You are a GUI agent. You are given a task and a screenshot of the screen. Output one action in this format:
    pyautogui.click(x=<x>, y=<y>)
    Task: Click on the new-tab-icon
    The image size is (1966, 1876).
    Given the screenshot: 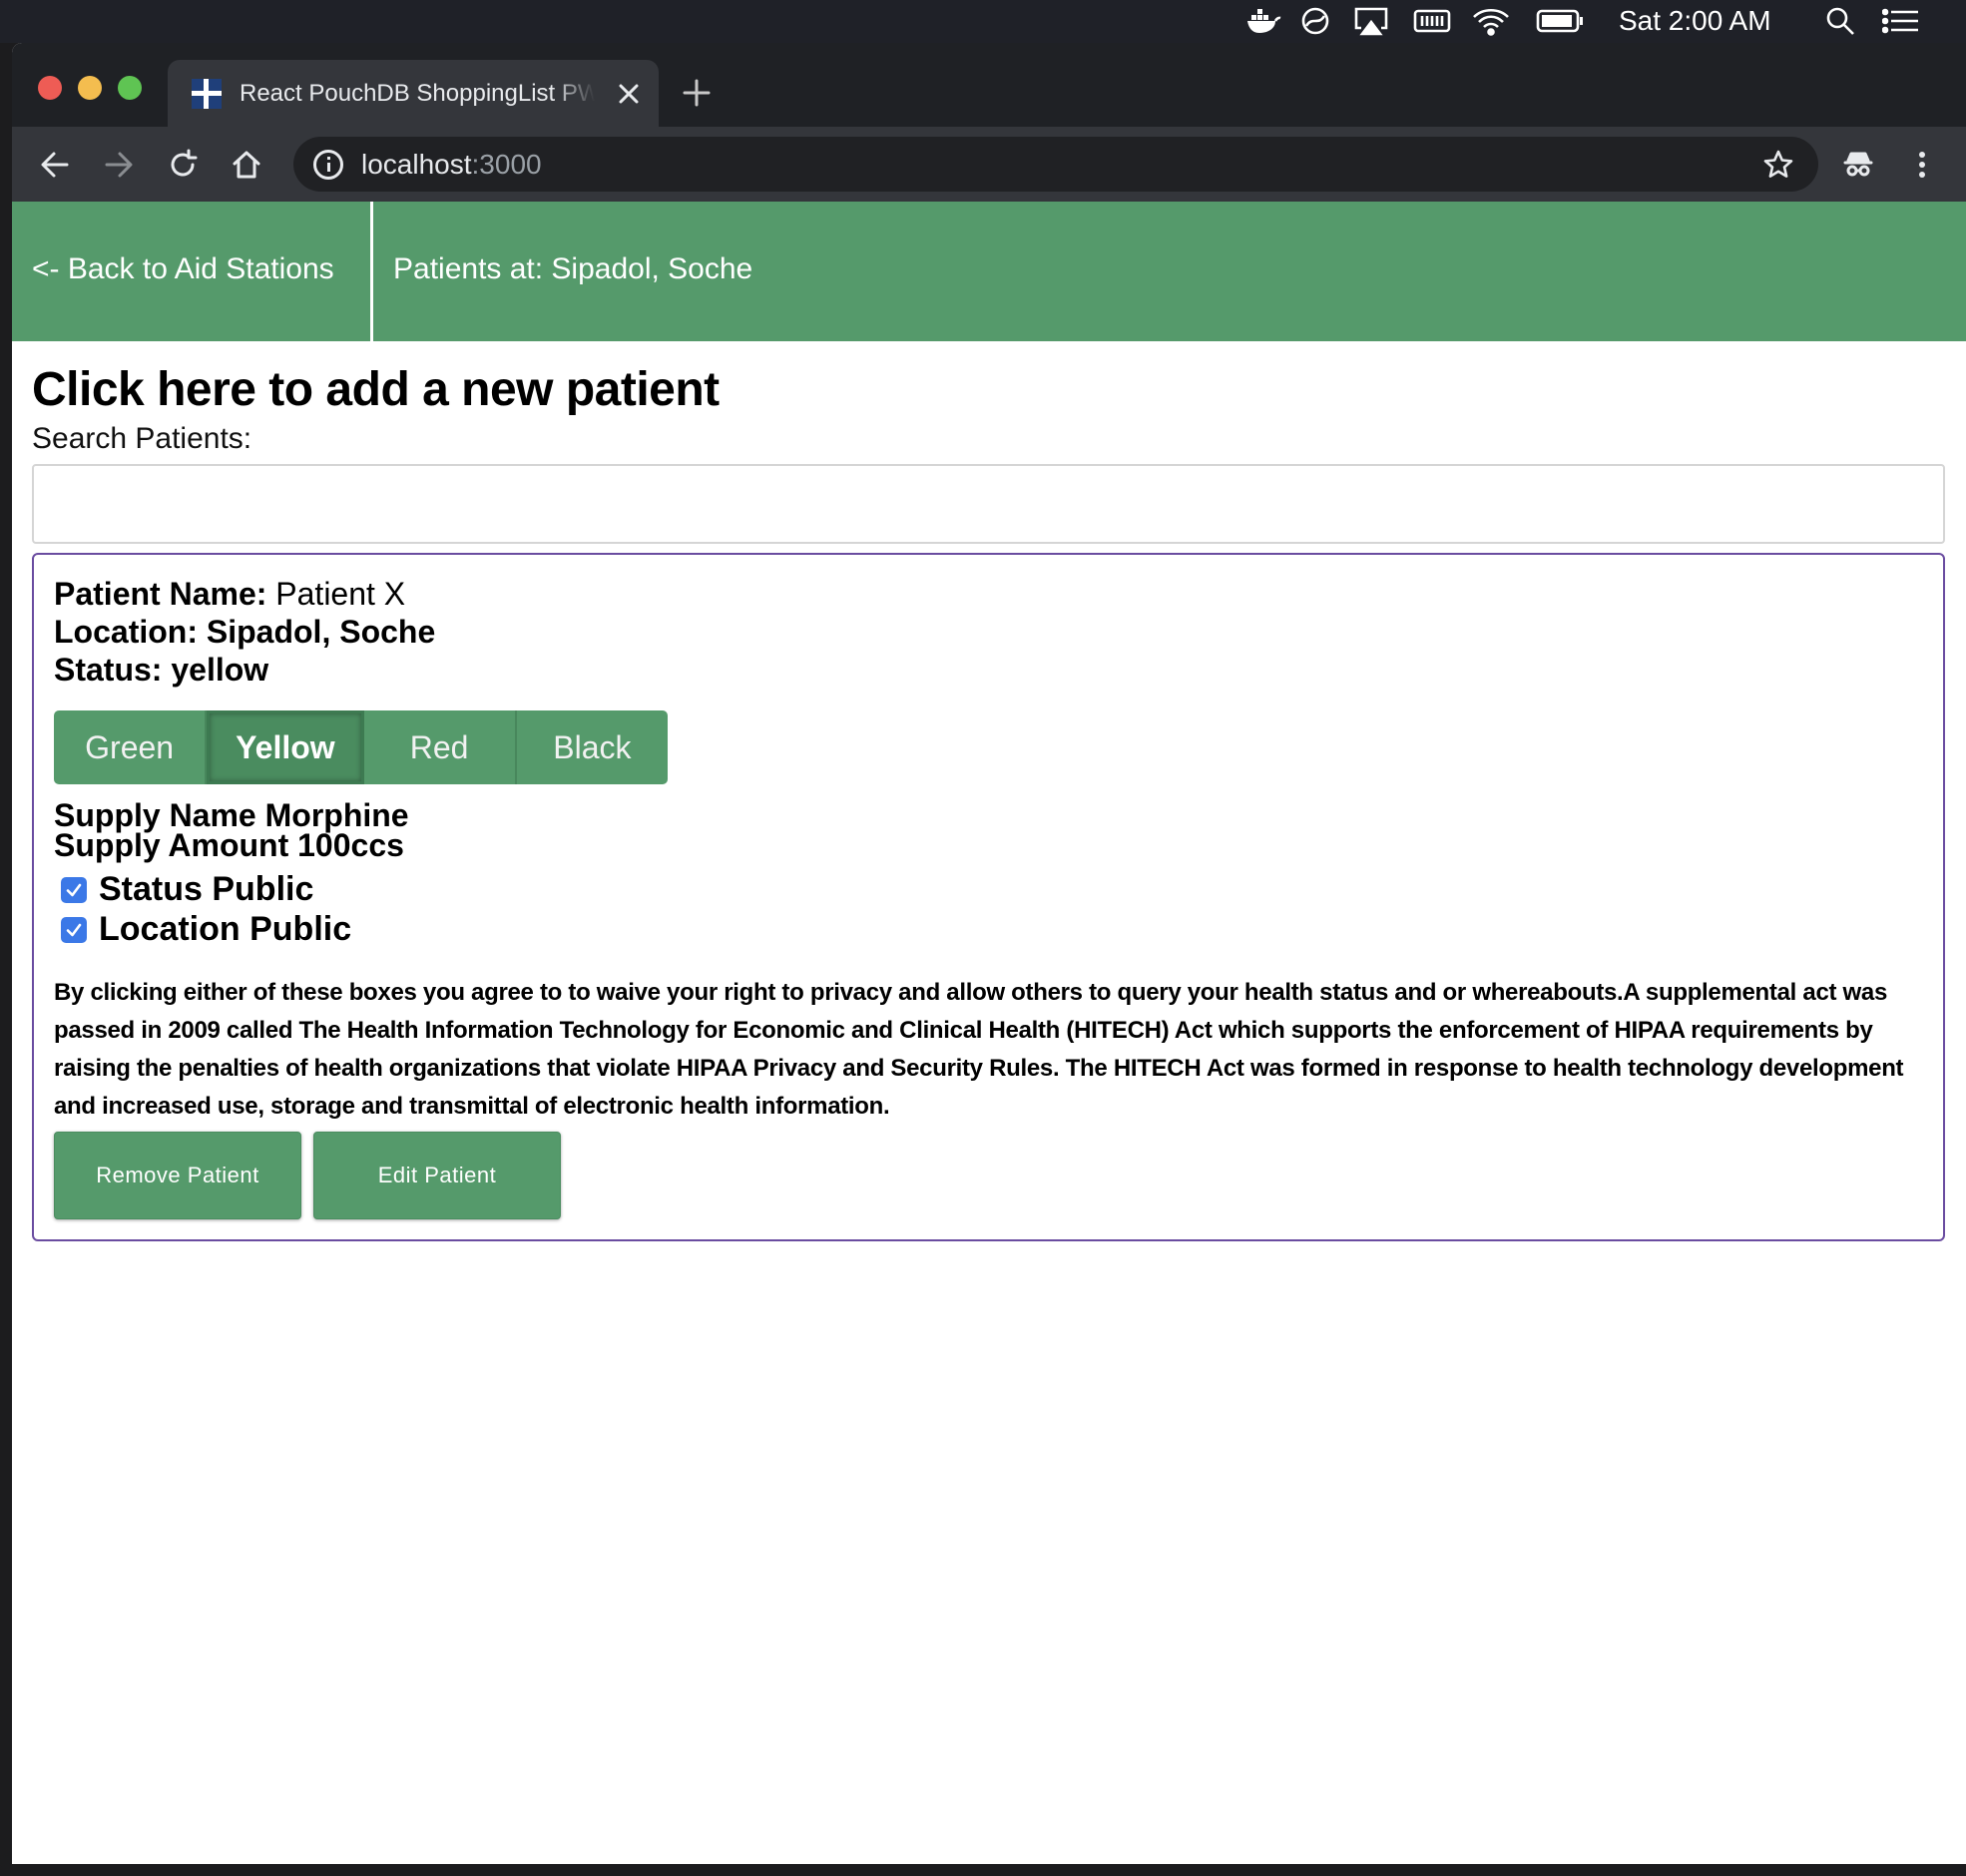 What is the action you would take?
    pyautogui.click(x=697, y=93)
    